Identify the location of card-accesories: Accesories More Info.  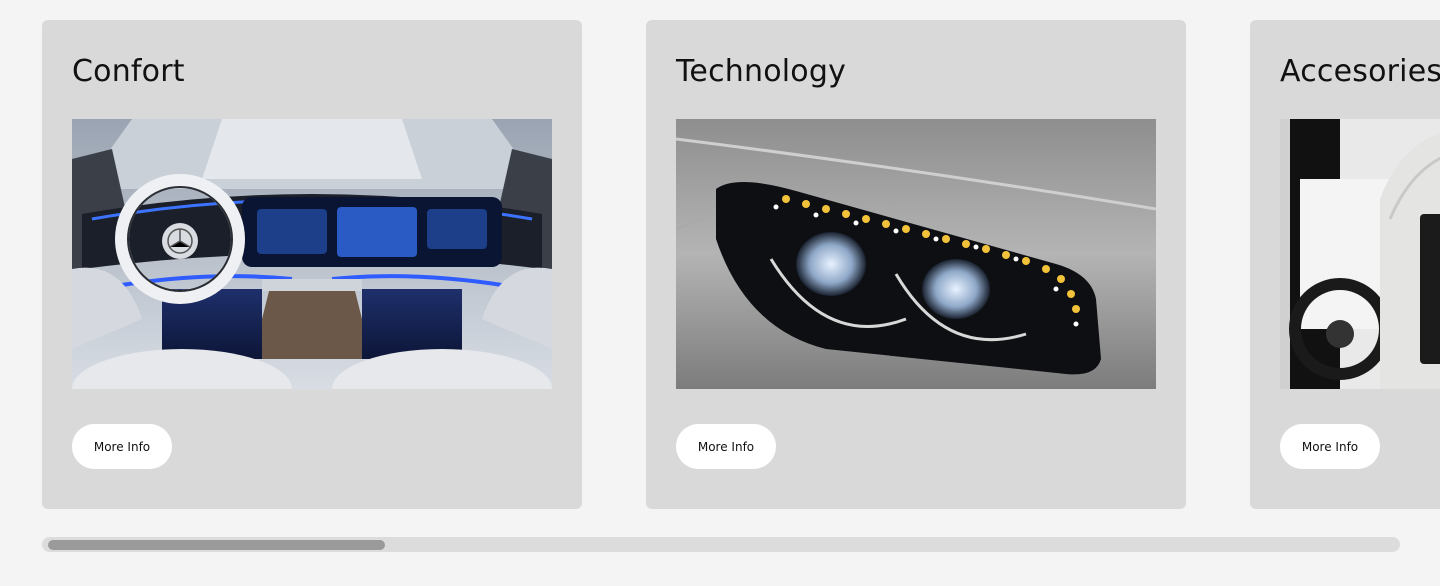
(1345, 264).